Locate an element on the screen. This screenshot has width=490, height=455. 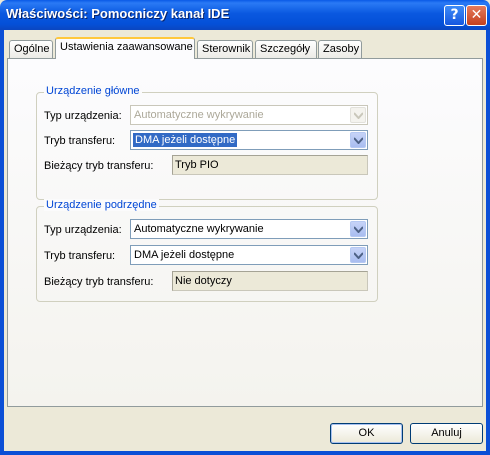
primary-current-mode-value: Tryb PIO is located at coordinates (197, 165).